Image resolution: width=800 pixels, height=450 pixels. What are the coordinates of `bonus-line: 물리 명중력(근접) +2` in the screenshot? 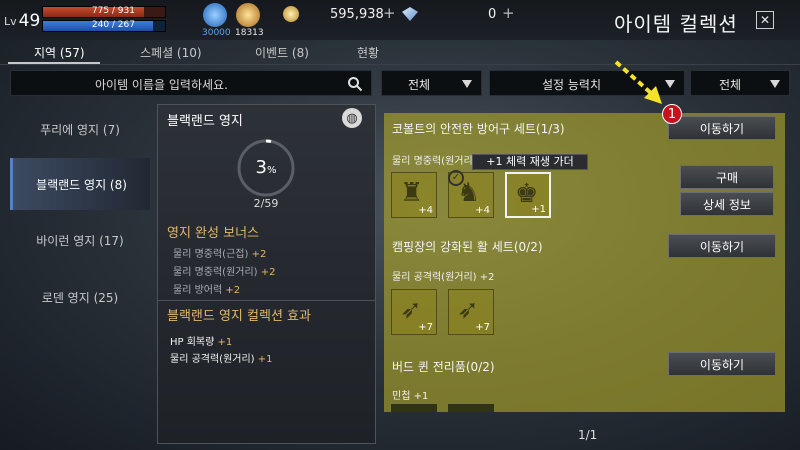 It's located at (219, 252).